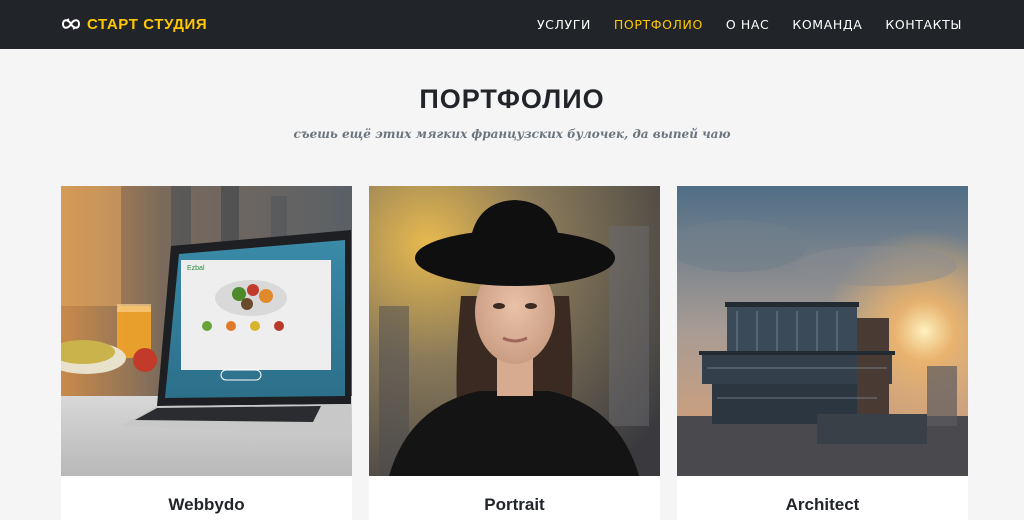 The width and height of the screenshot is (1024, 520). What do you see at coordinates (923, 24) in the screenshot?
I see `nav-link-contacts: КОНТАКТЫ` at bounding box center [923, 24].